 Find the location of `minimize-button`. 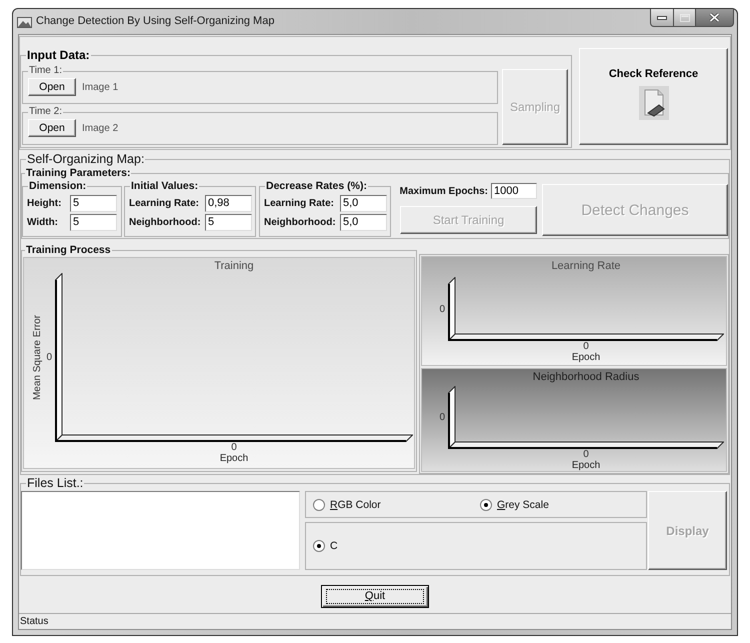

minimize-button is located at coordinates (662, 18).